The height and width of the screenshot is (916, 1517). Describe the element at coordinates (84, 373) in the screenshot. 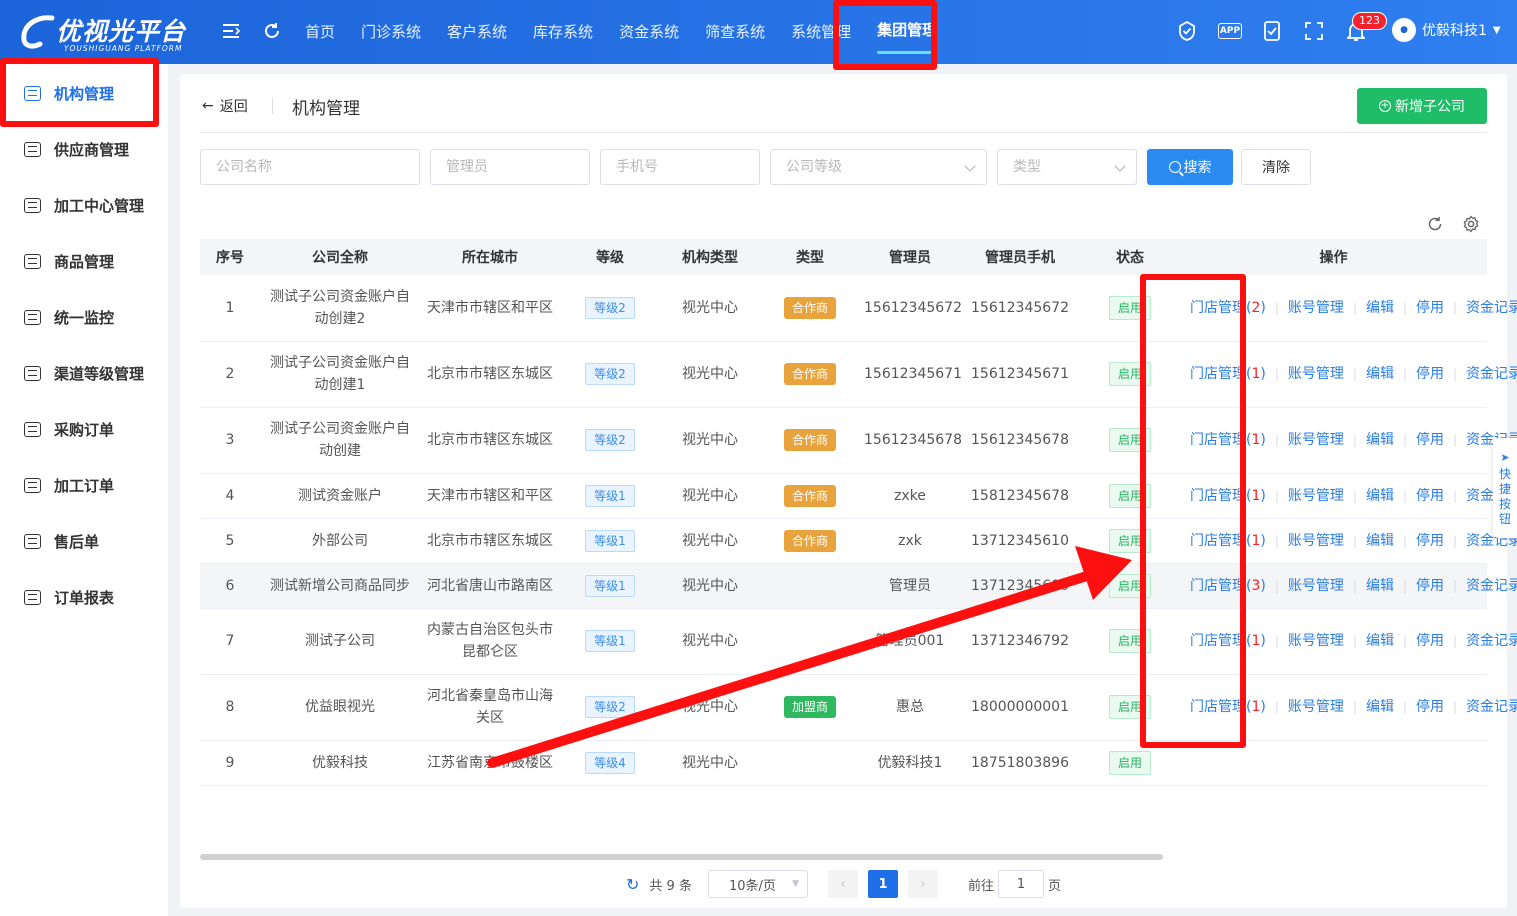

I see `sidebar-item-channel-grade: 渠道等级管理` at that location.